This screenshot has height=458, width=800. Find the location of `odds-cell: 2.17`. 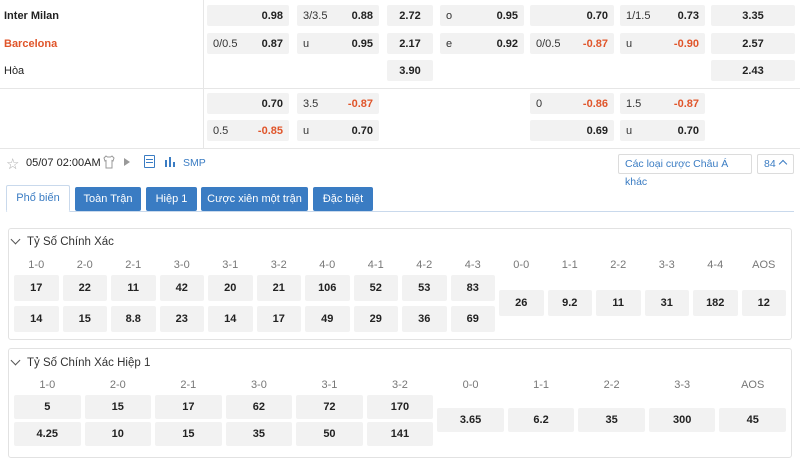

odds-cell: 2.17 is located at coordinates (410, 43).